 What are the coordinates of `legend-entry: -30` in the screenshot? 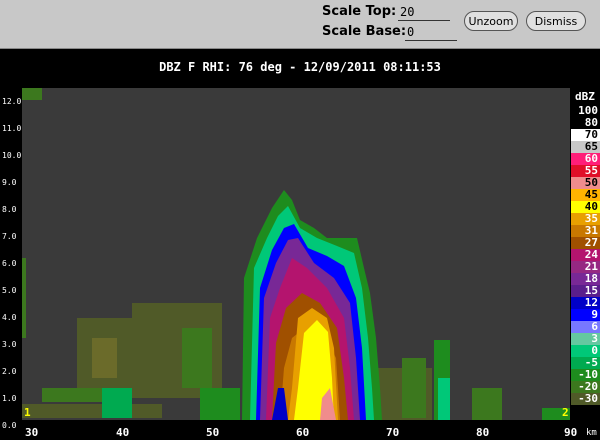 It's located at (585, 399).